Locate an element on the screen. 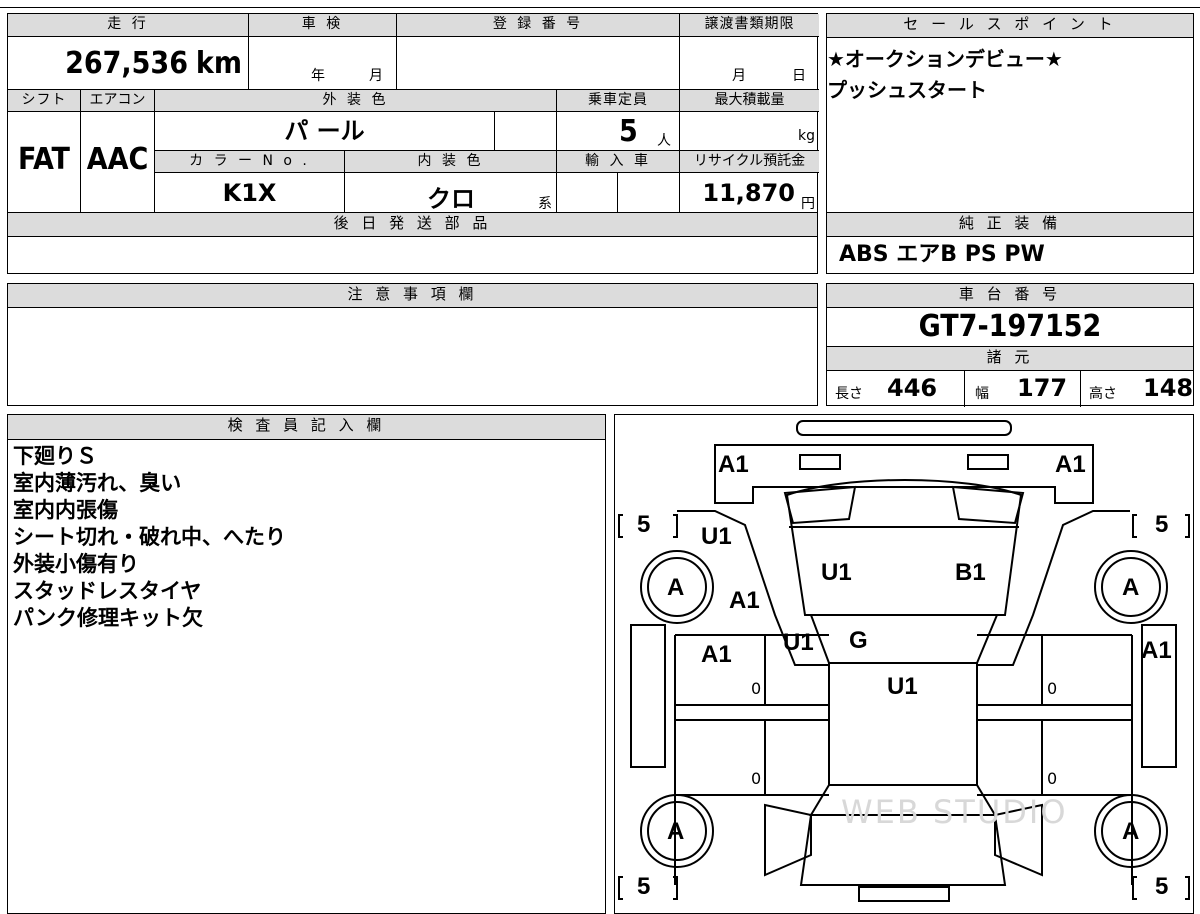  max-load-header: 最大積載量 is located at coordinates (749, 101).